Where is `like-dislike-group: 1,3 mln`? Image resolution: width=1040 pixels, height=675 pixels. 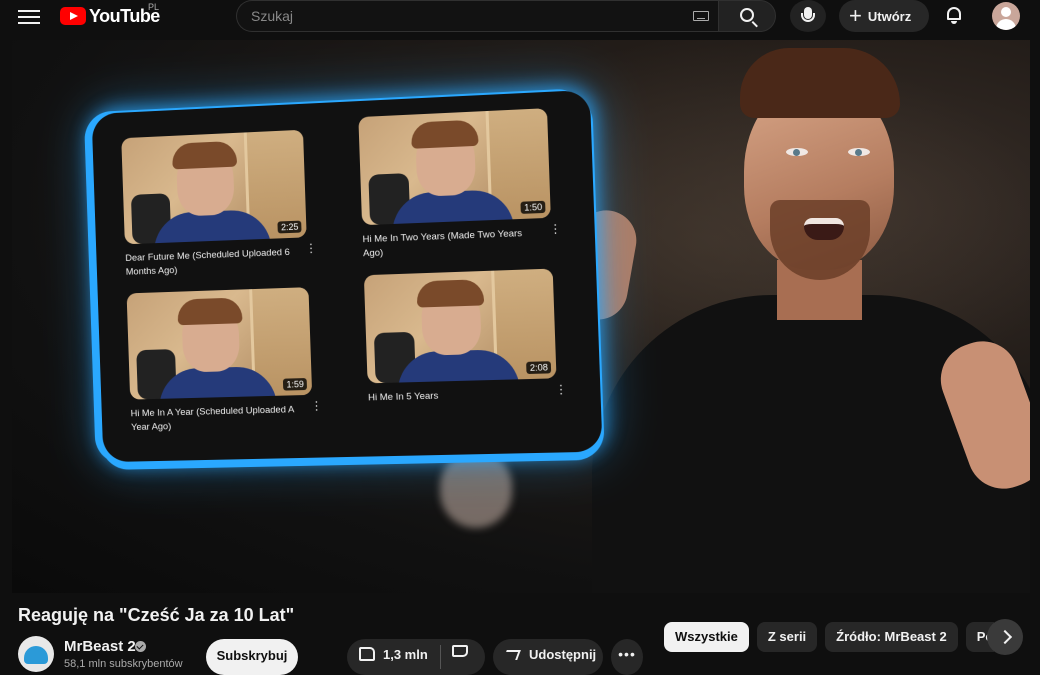 like-dislike-group: 1,3 mln is located at coordinates (416, 657).